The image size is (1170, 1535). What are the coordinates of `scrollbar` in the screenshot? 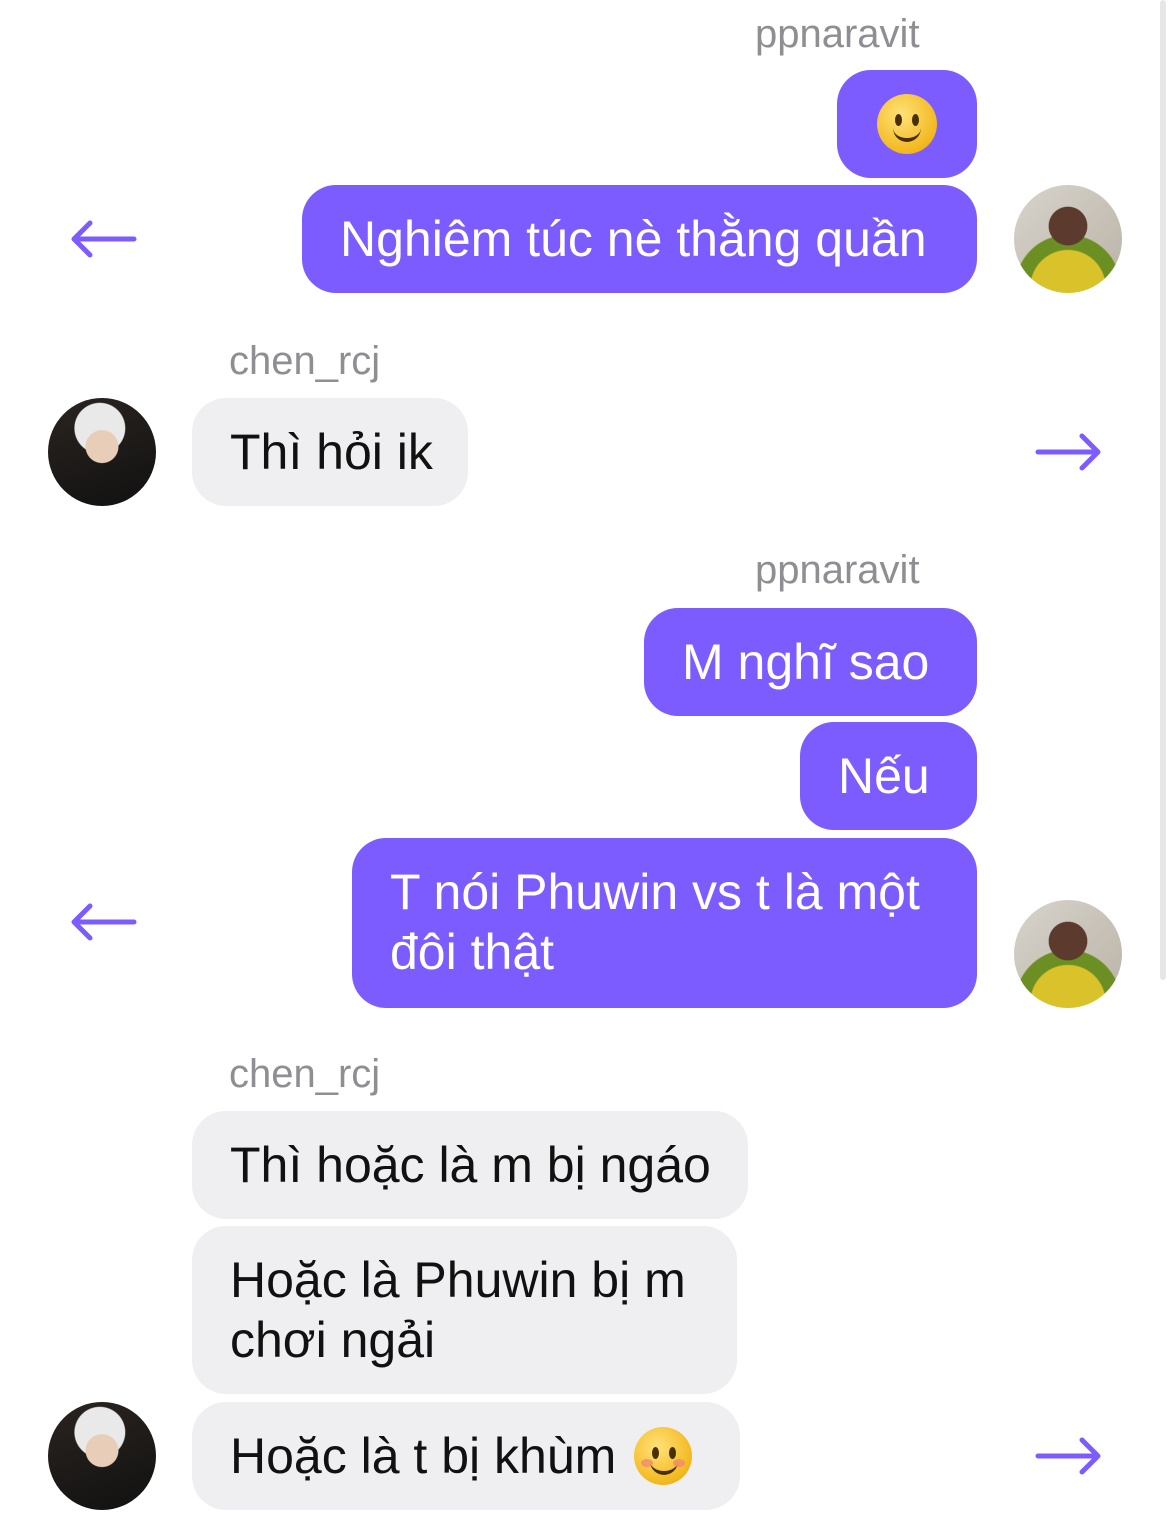 It's located at (1163, 490).